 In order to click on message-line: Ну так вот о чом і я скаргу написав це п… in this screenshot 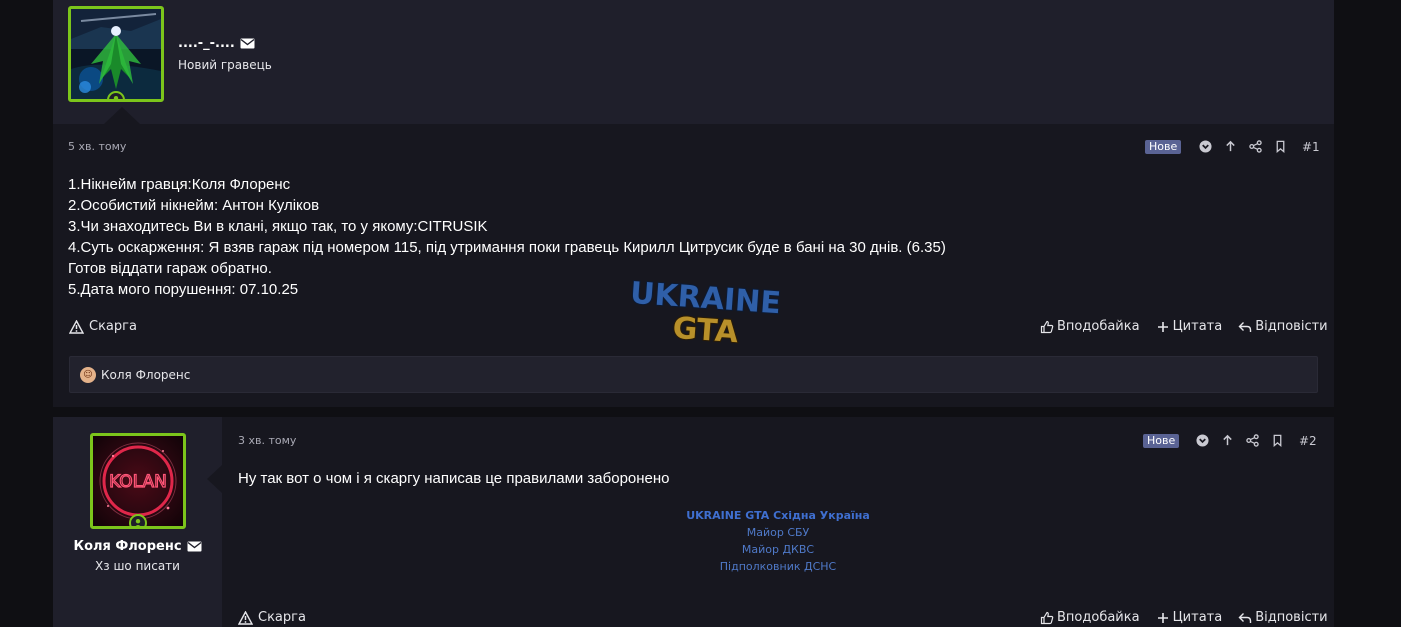, I will do `click(454, 478)`.